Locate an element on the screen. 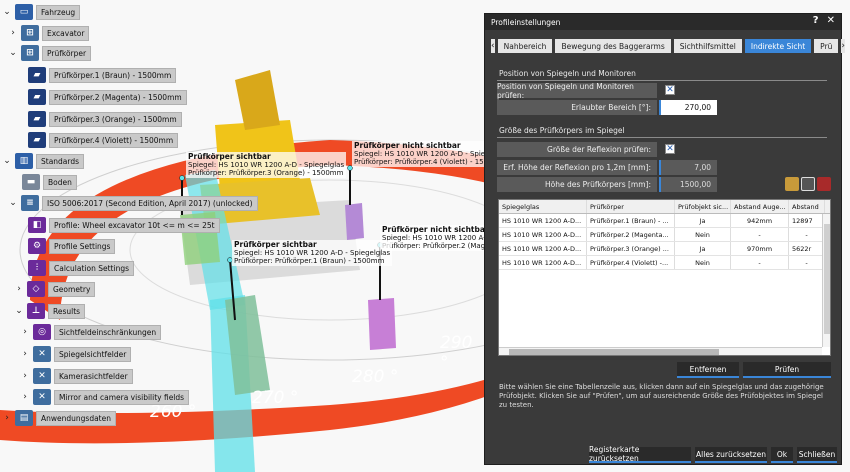 The height and width of the screenshot is (472, 850). ground-icon: ▬ is located at coordinates (31, 182).